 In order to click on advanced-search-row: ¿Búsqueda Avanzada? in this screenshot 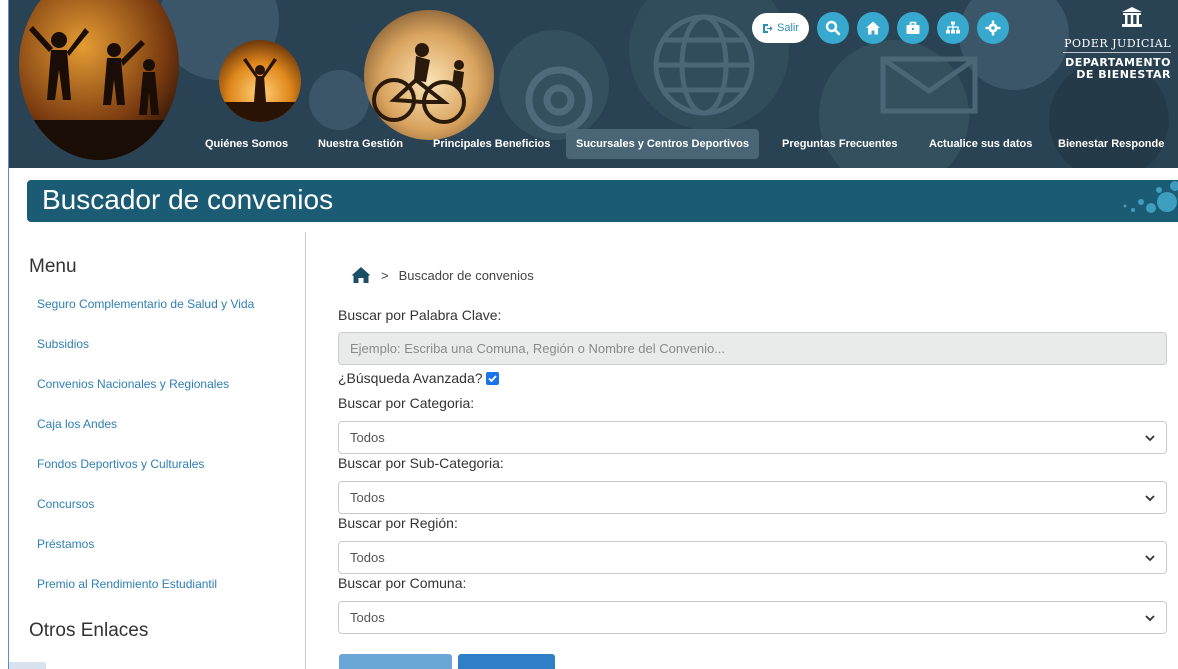, I will do `click(418, 378)`.